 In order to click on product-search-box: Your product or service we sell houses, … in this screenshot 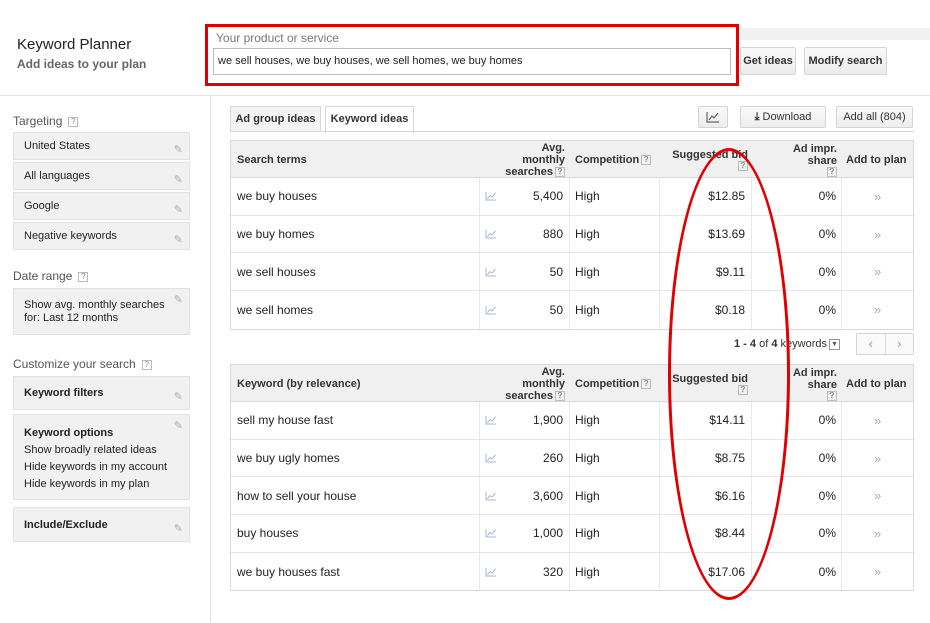, I will do `click(472, 55)`.